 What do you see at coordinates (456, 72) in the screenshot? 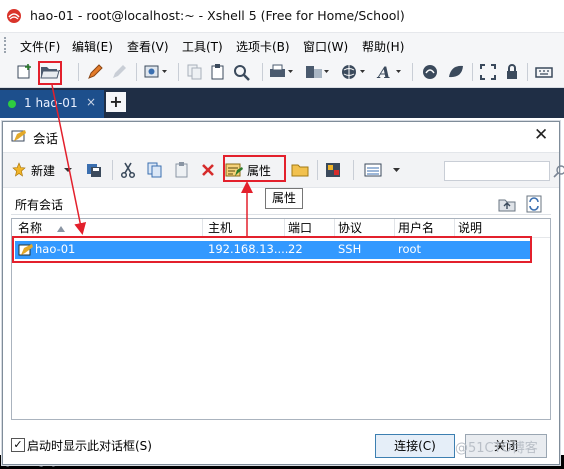
I see `script-icon` at bounding box center [456, 72].